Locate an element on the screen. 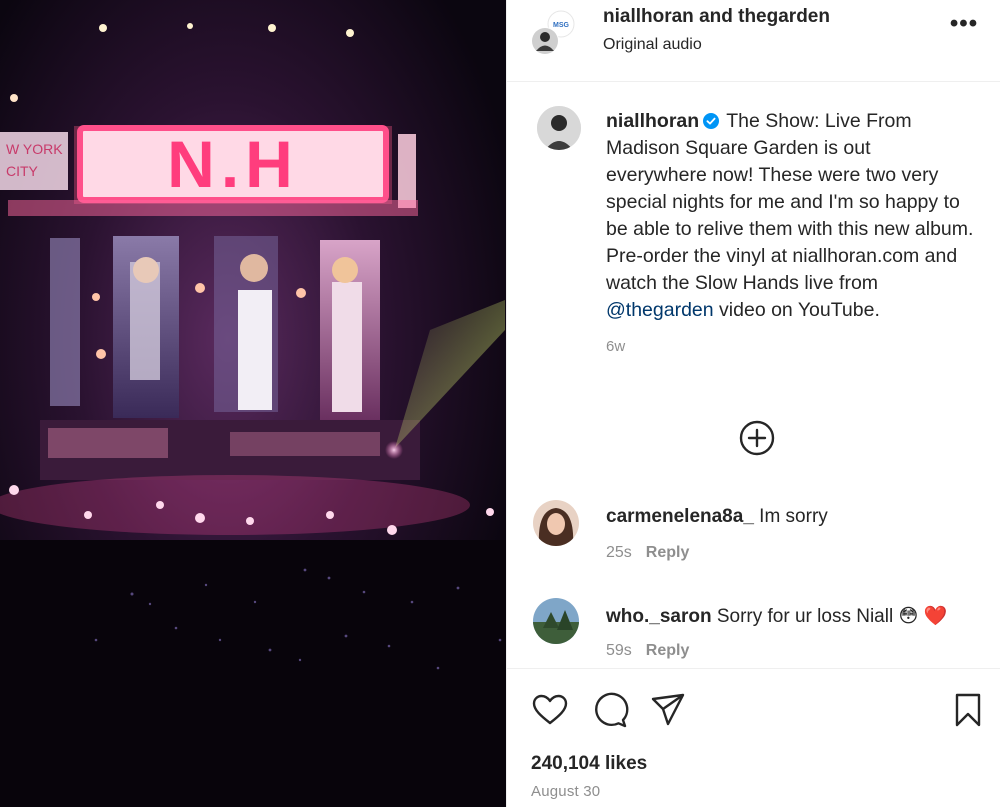 The image size is (1000, 807). load-more-comments-button is located at coordinates (757, 438).